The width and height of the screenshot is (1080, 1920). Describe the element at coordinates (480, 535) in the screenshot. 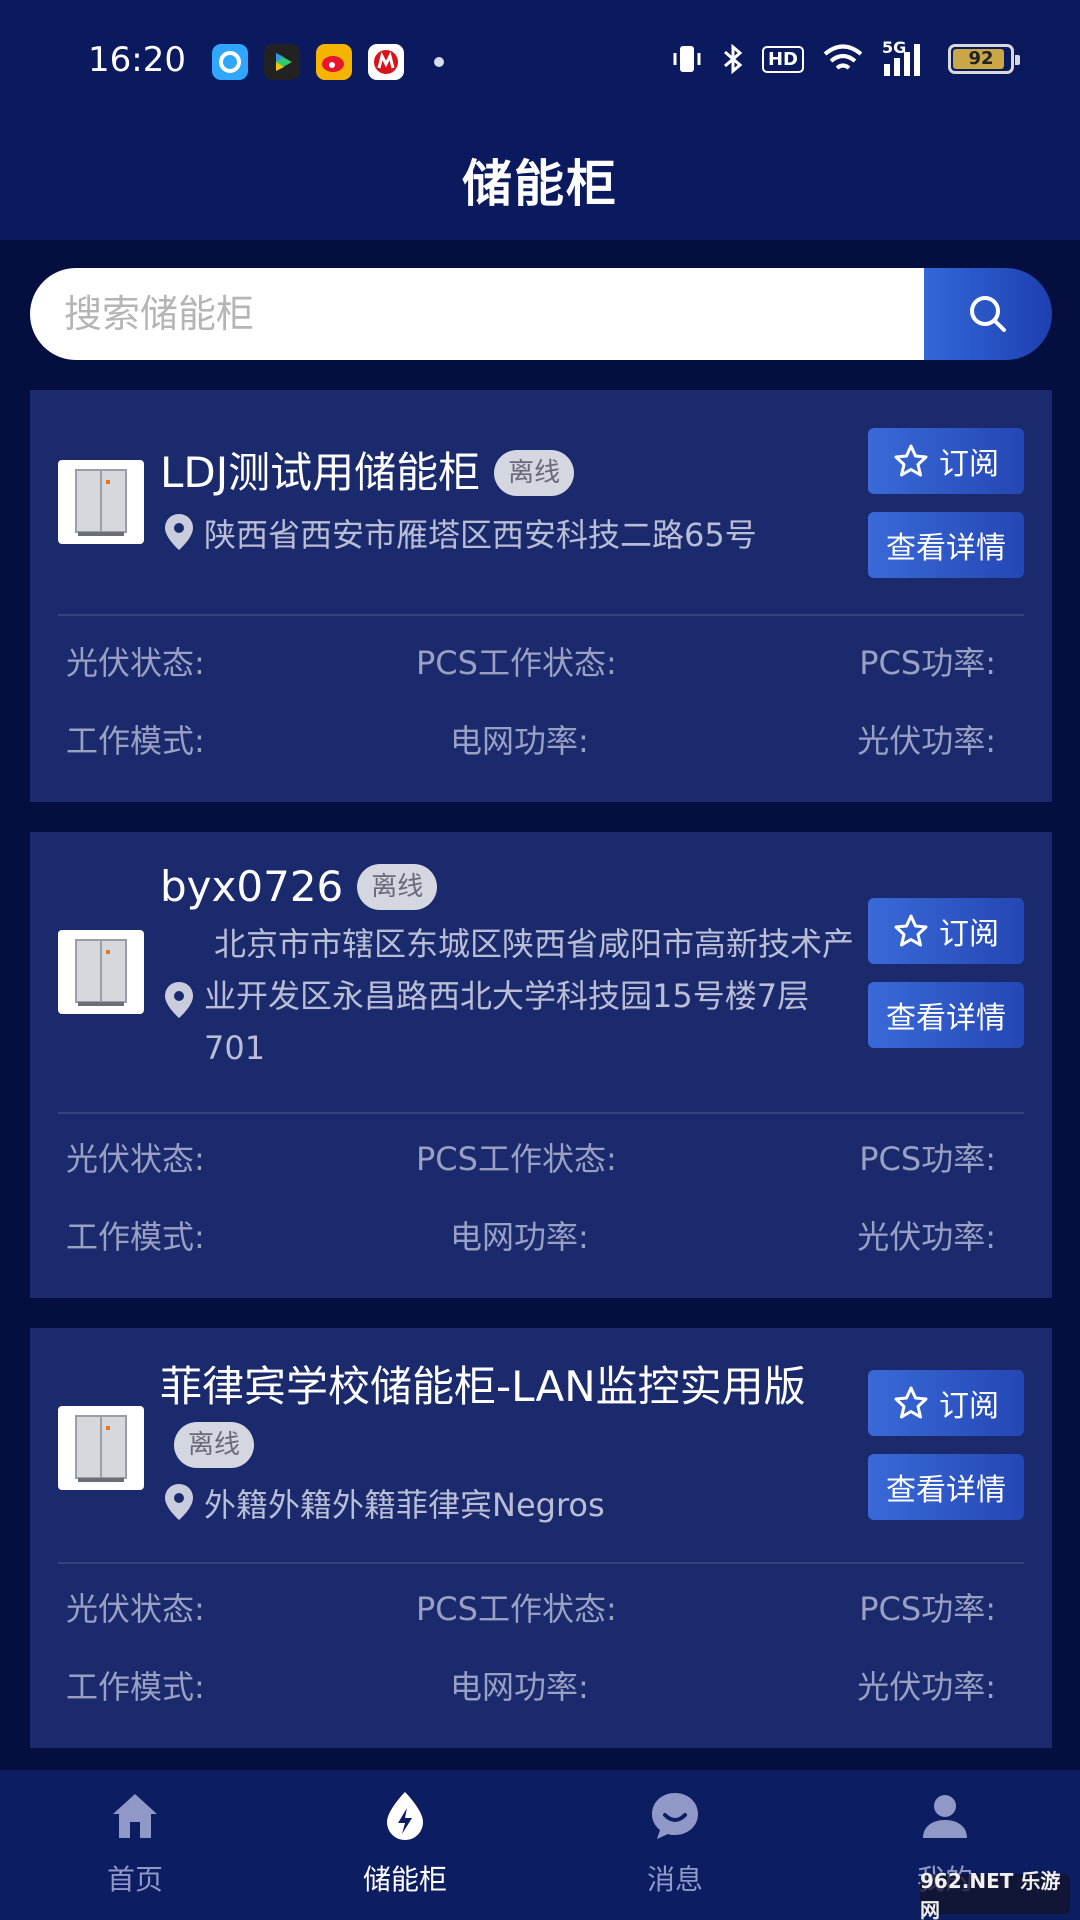

I see `cabinet-address: 陕西省西安市雁塔区西安科技二路65号` at that location.